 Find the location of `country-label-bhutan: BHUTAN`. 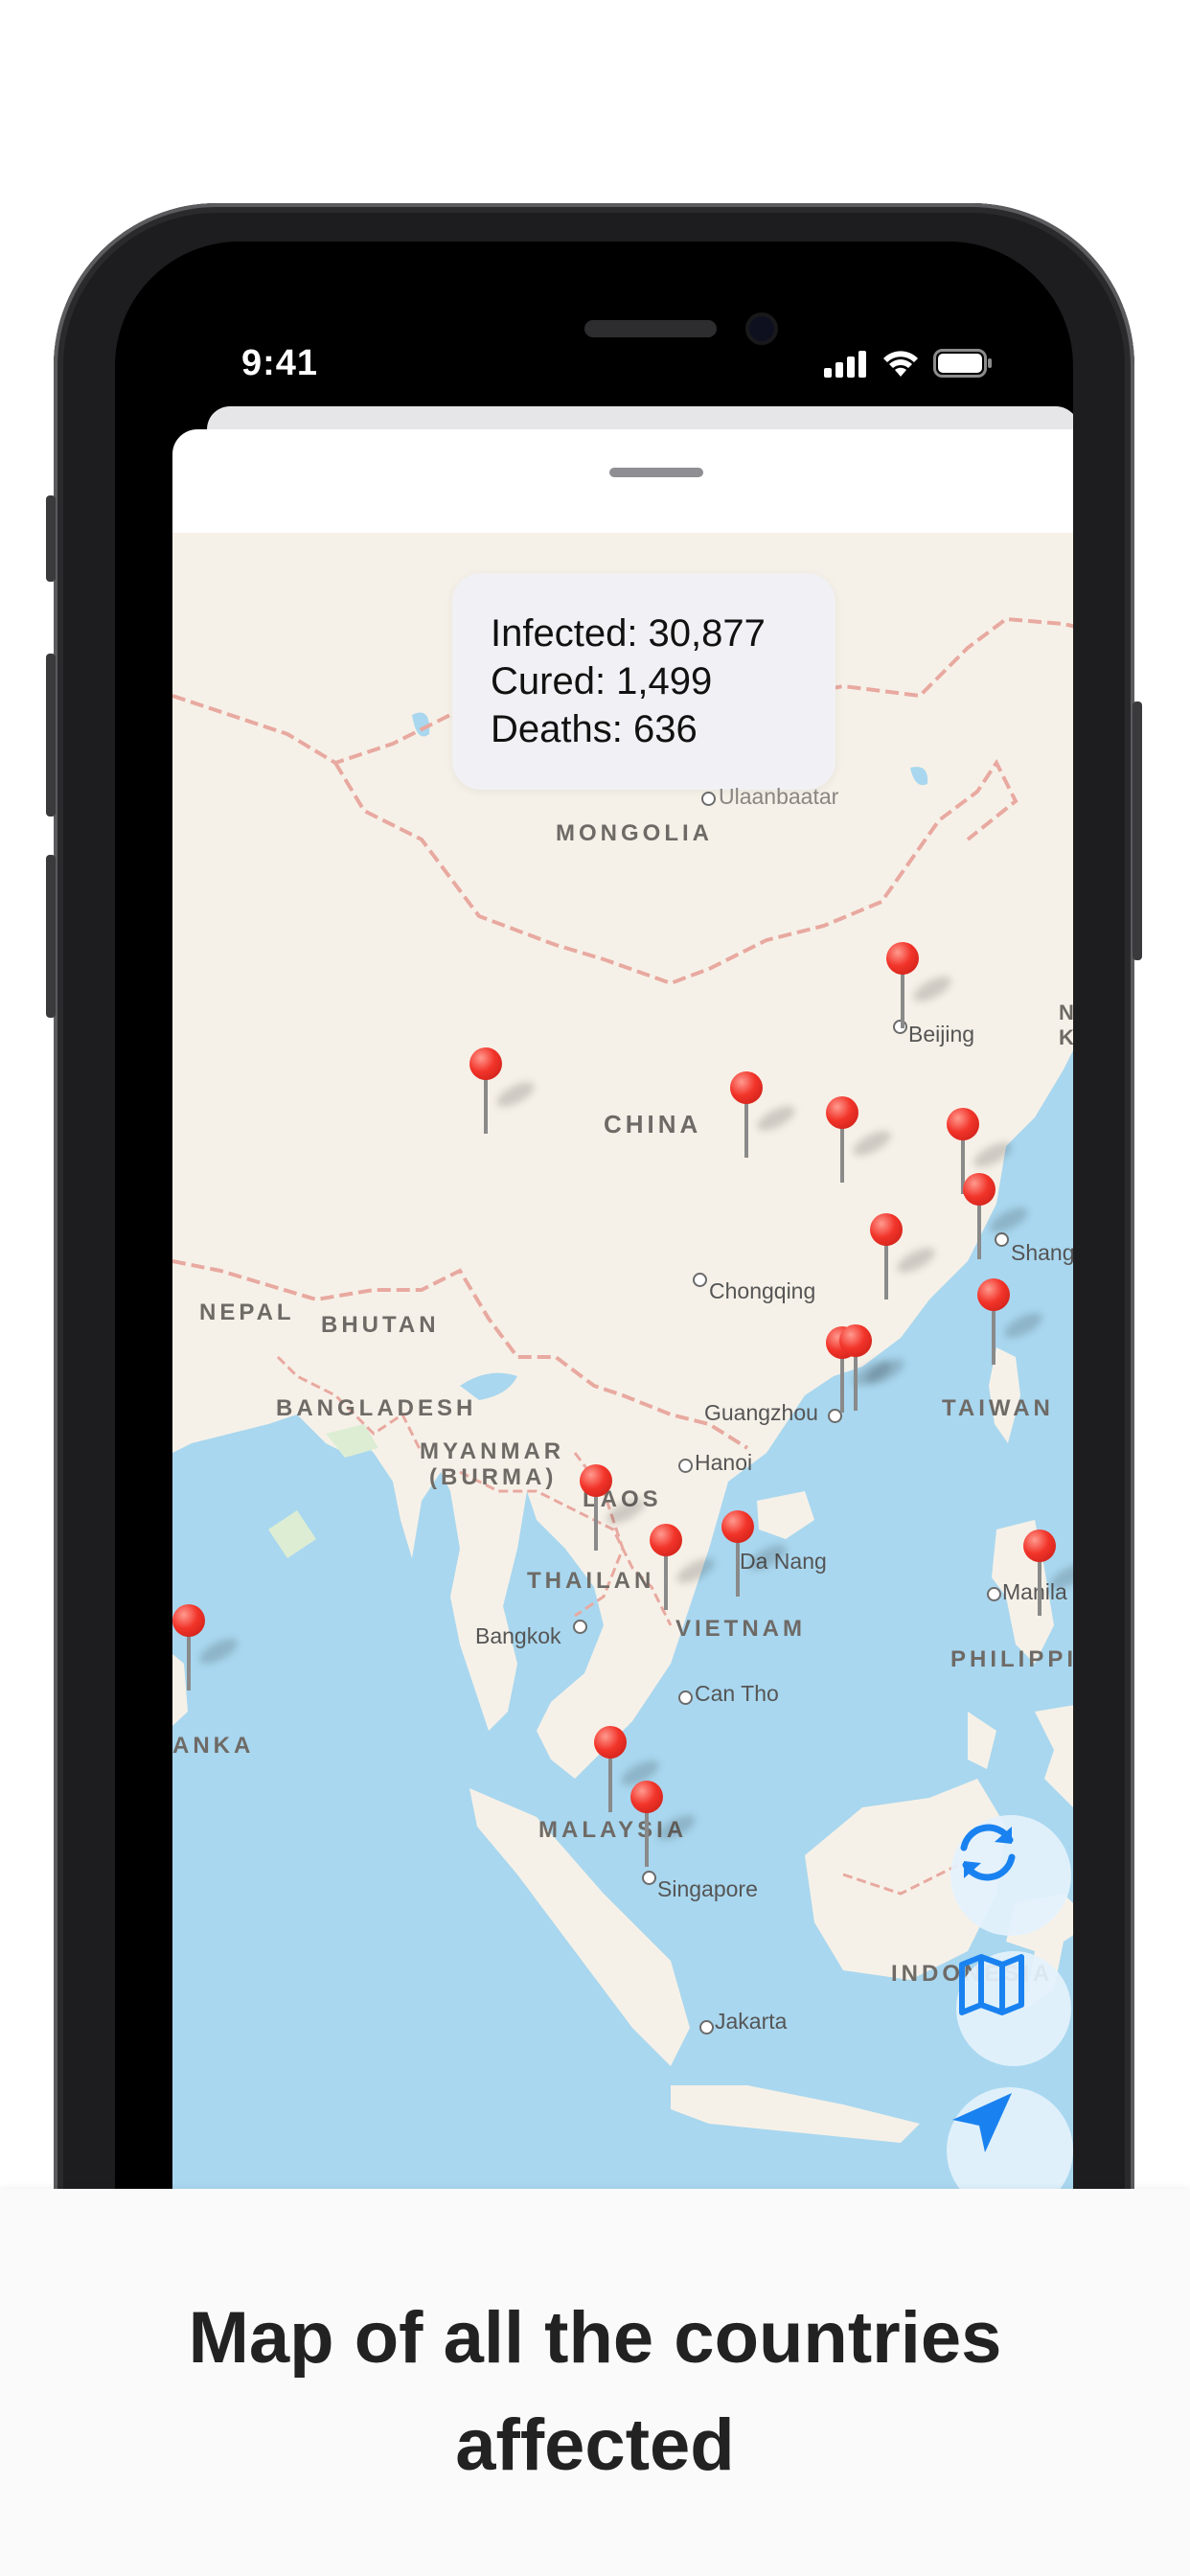

country-label-bhutan: BHUTAN is located at coordinates (381, 1325).